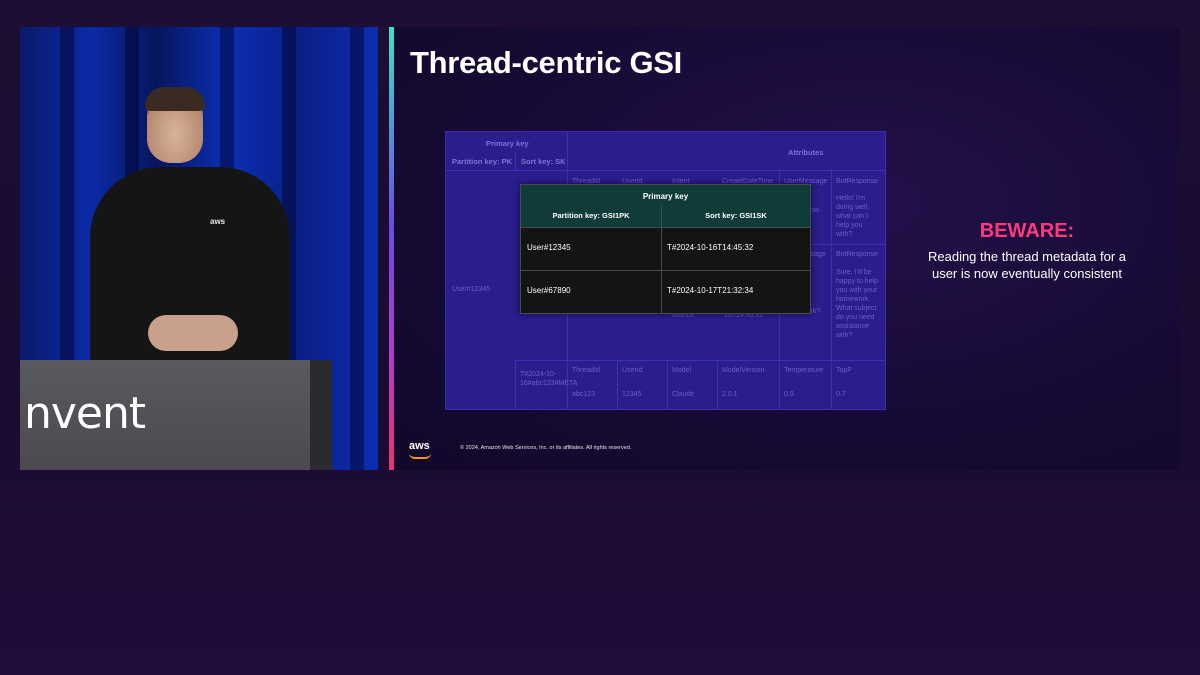  What do you see at coordinates (665, 196) in the screenshot?
I see `gsi-primary-key-title: Primary key` at bounding box center [665, 196].